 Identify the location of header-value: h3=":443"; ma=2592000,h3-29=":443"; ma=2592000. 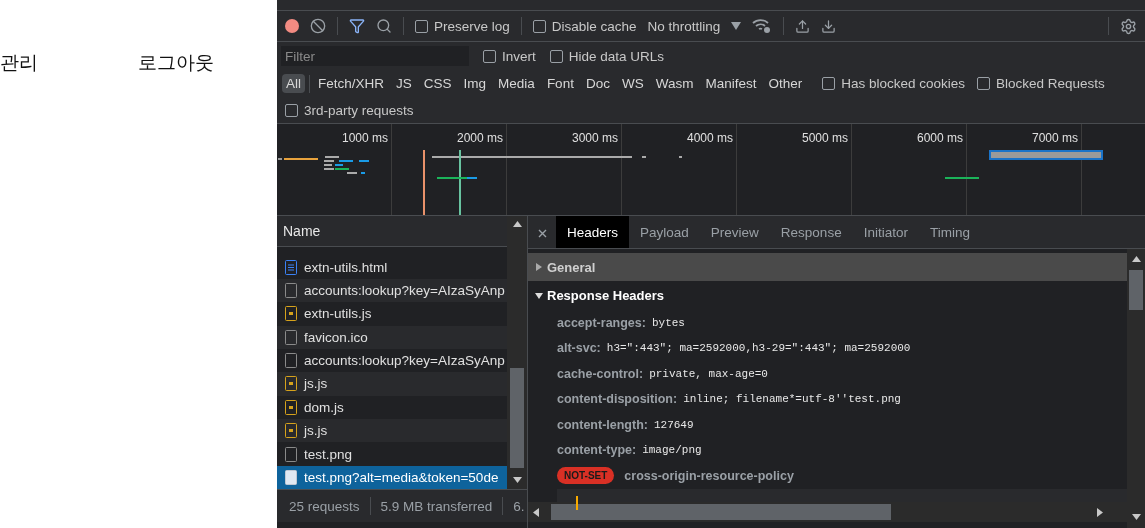
(758, 348).